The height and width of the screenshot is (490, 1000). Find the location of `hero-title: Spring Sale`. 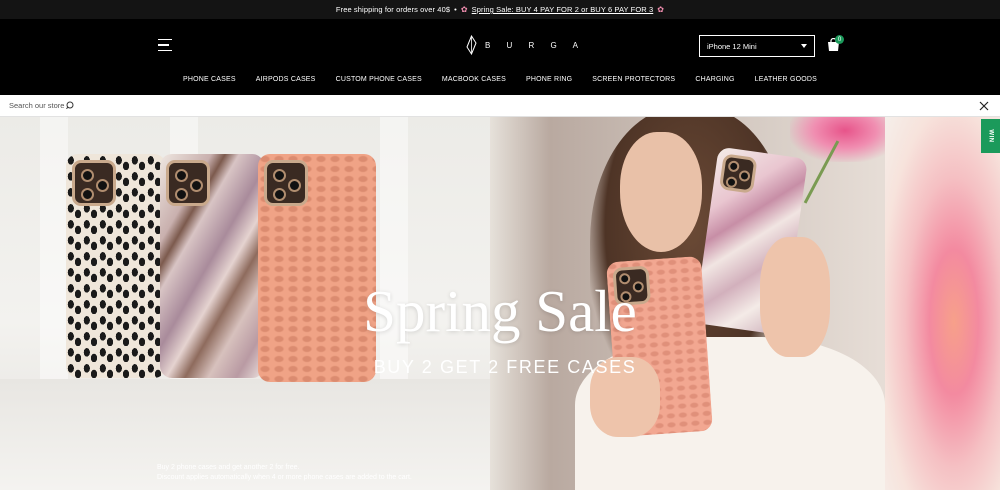

hero-title: Spring Sale is located at coordinates (500, 311).